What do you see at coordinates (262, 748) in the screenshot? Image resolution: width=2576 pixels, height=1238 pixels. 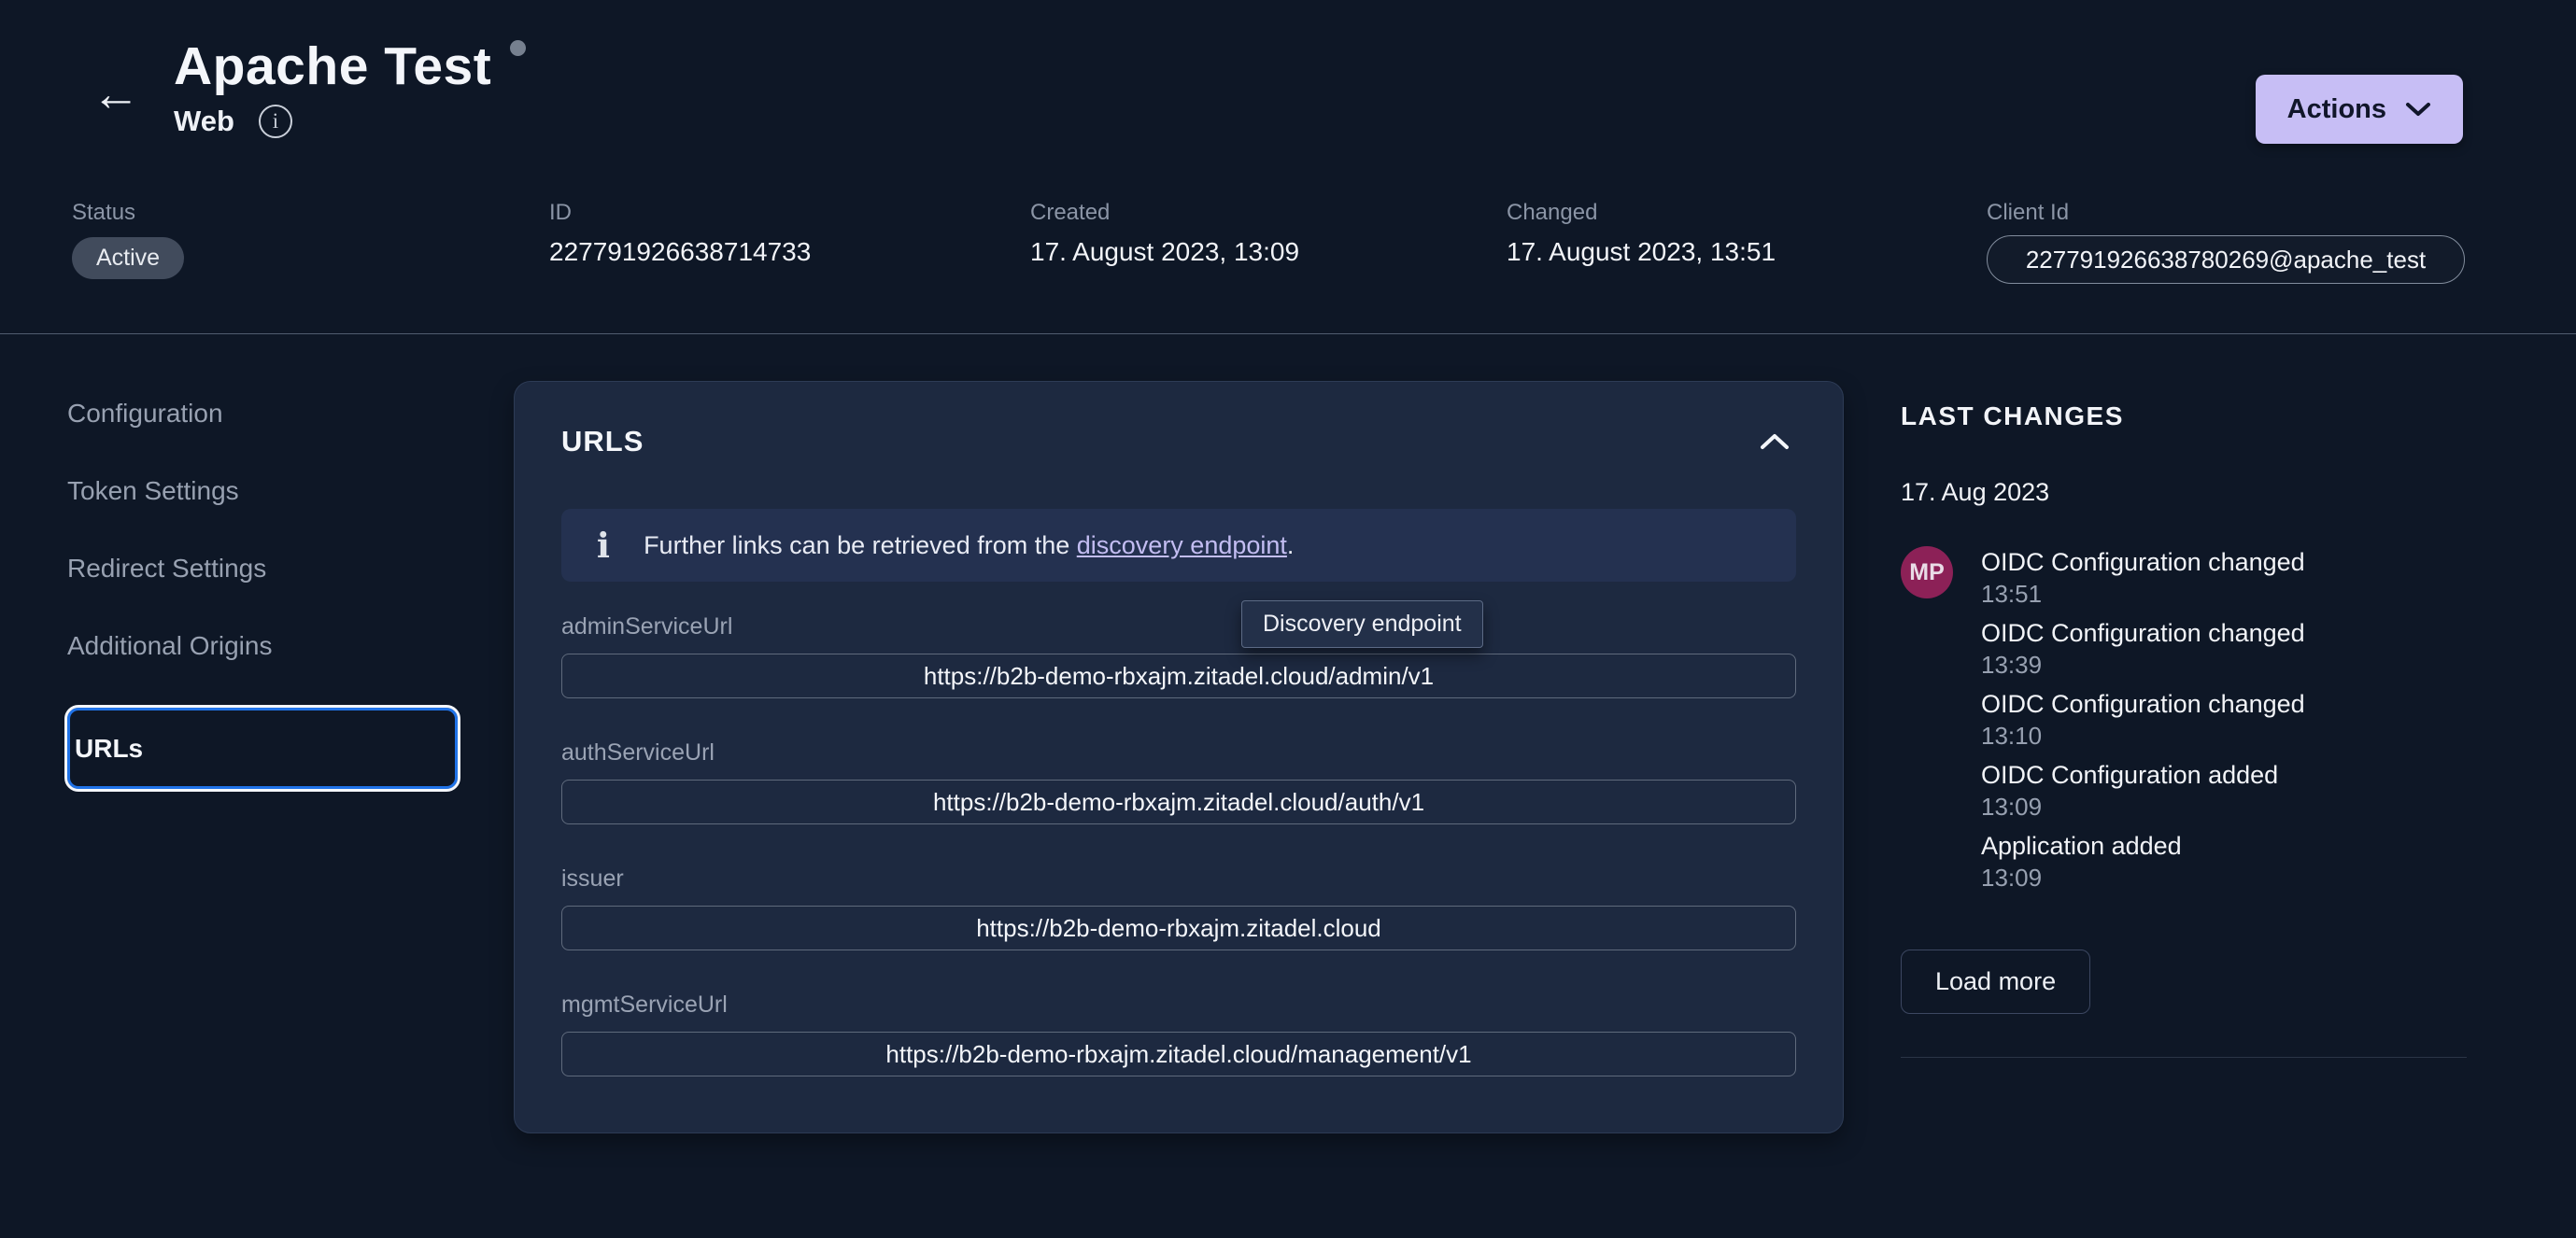 I see `sidebar-item-urls: URLs` at bounding box center [262, 748].